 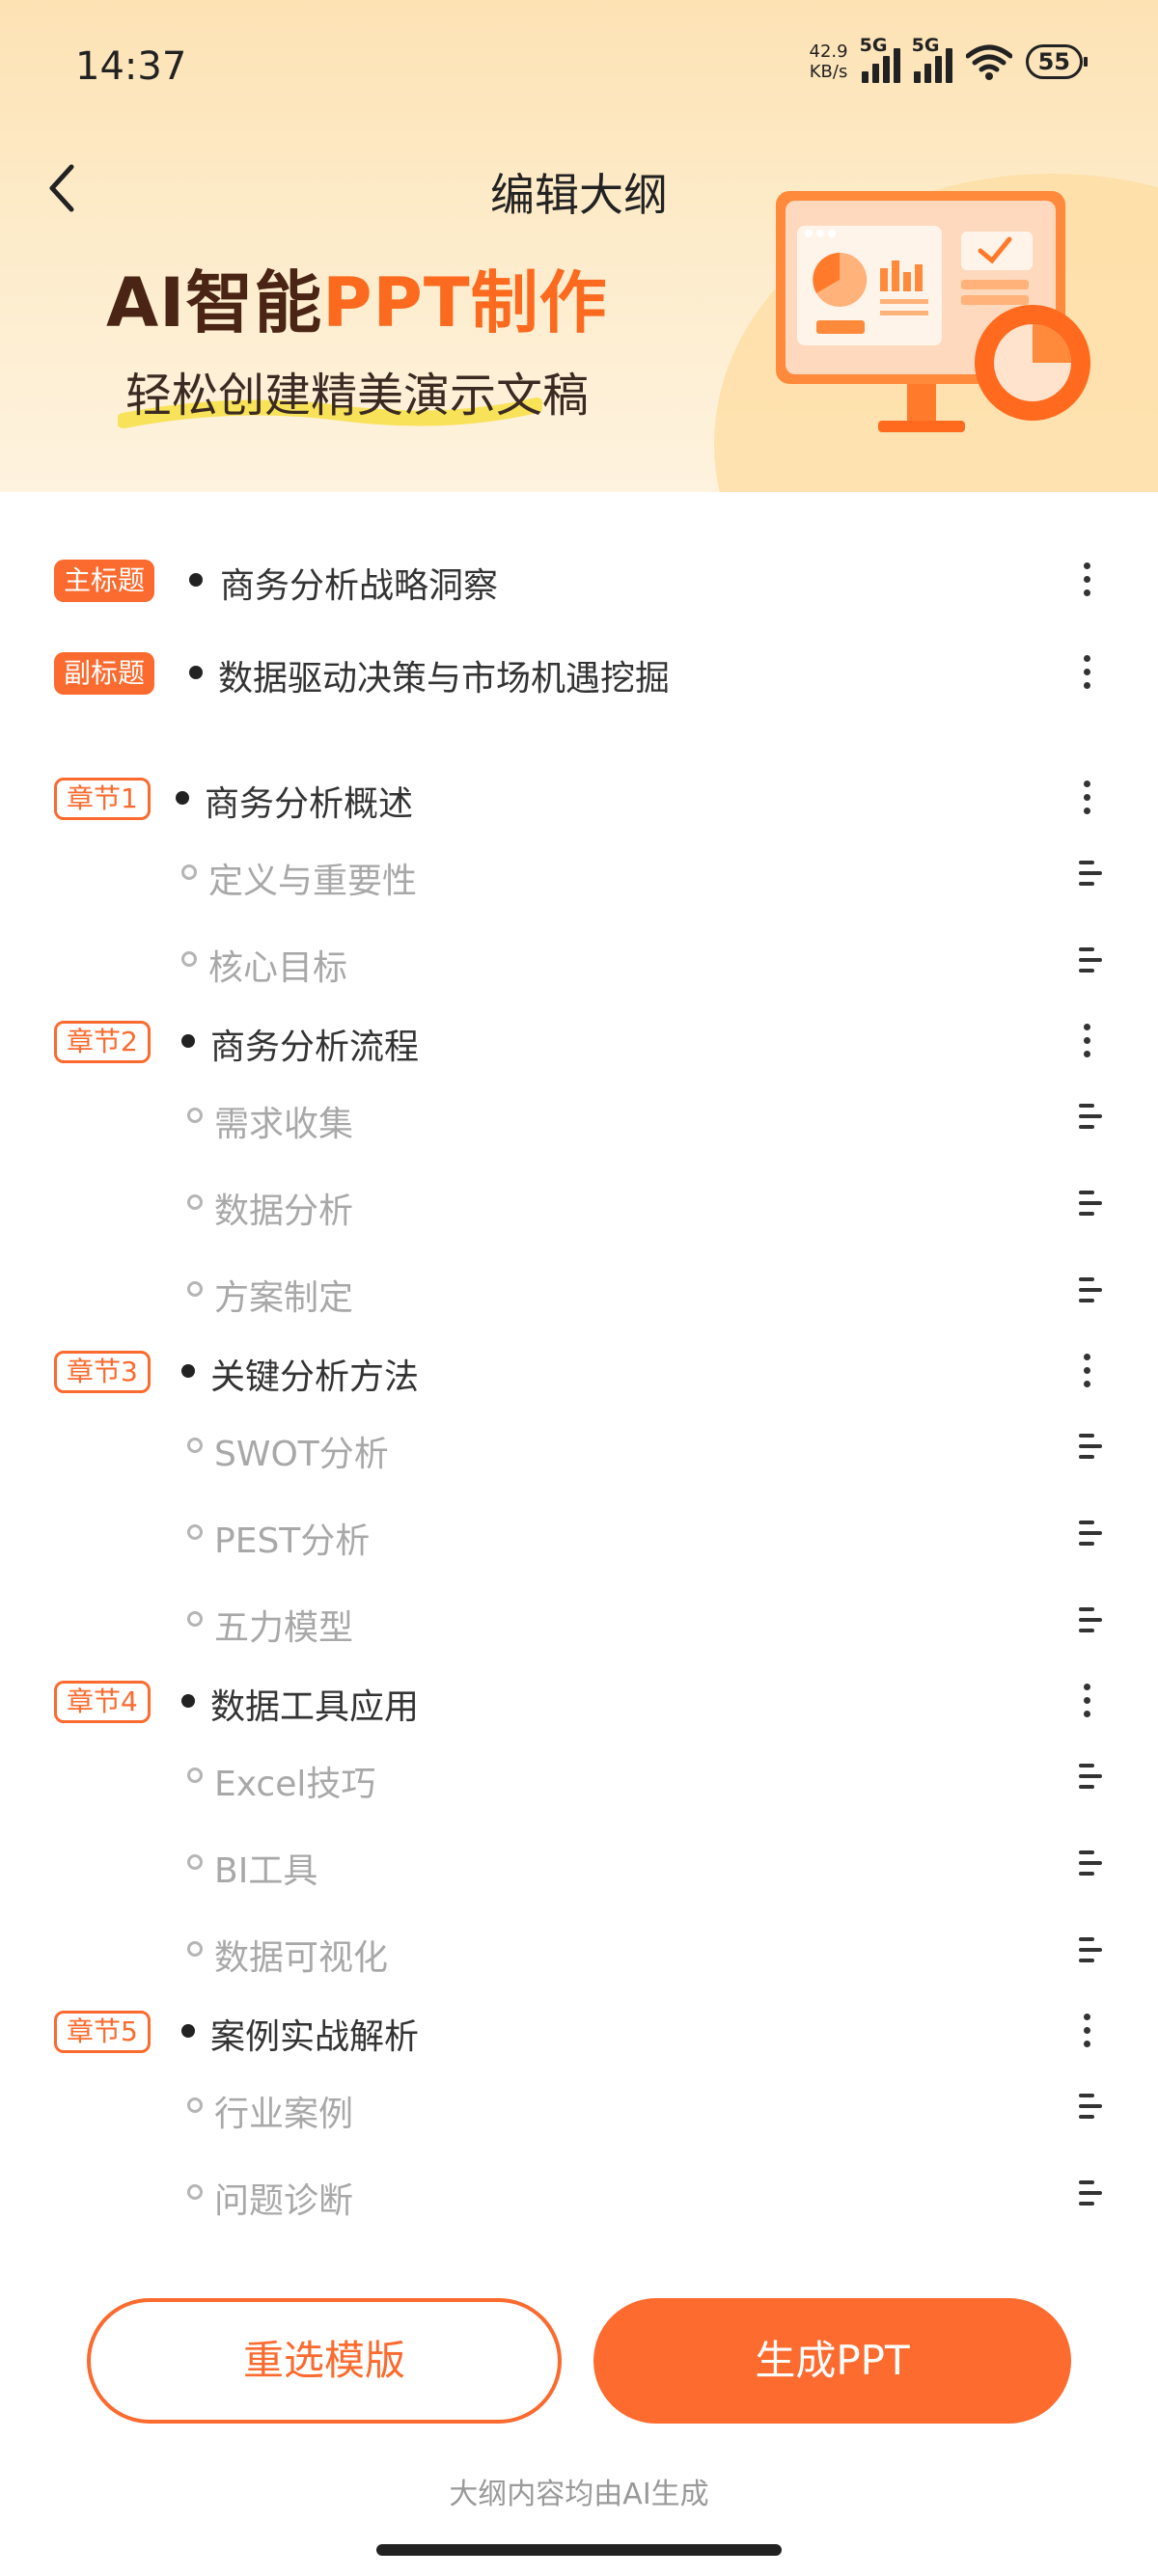 I want to click on generate-ppt-button: 生成PPT, so click(x=832, y=2361).